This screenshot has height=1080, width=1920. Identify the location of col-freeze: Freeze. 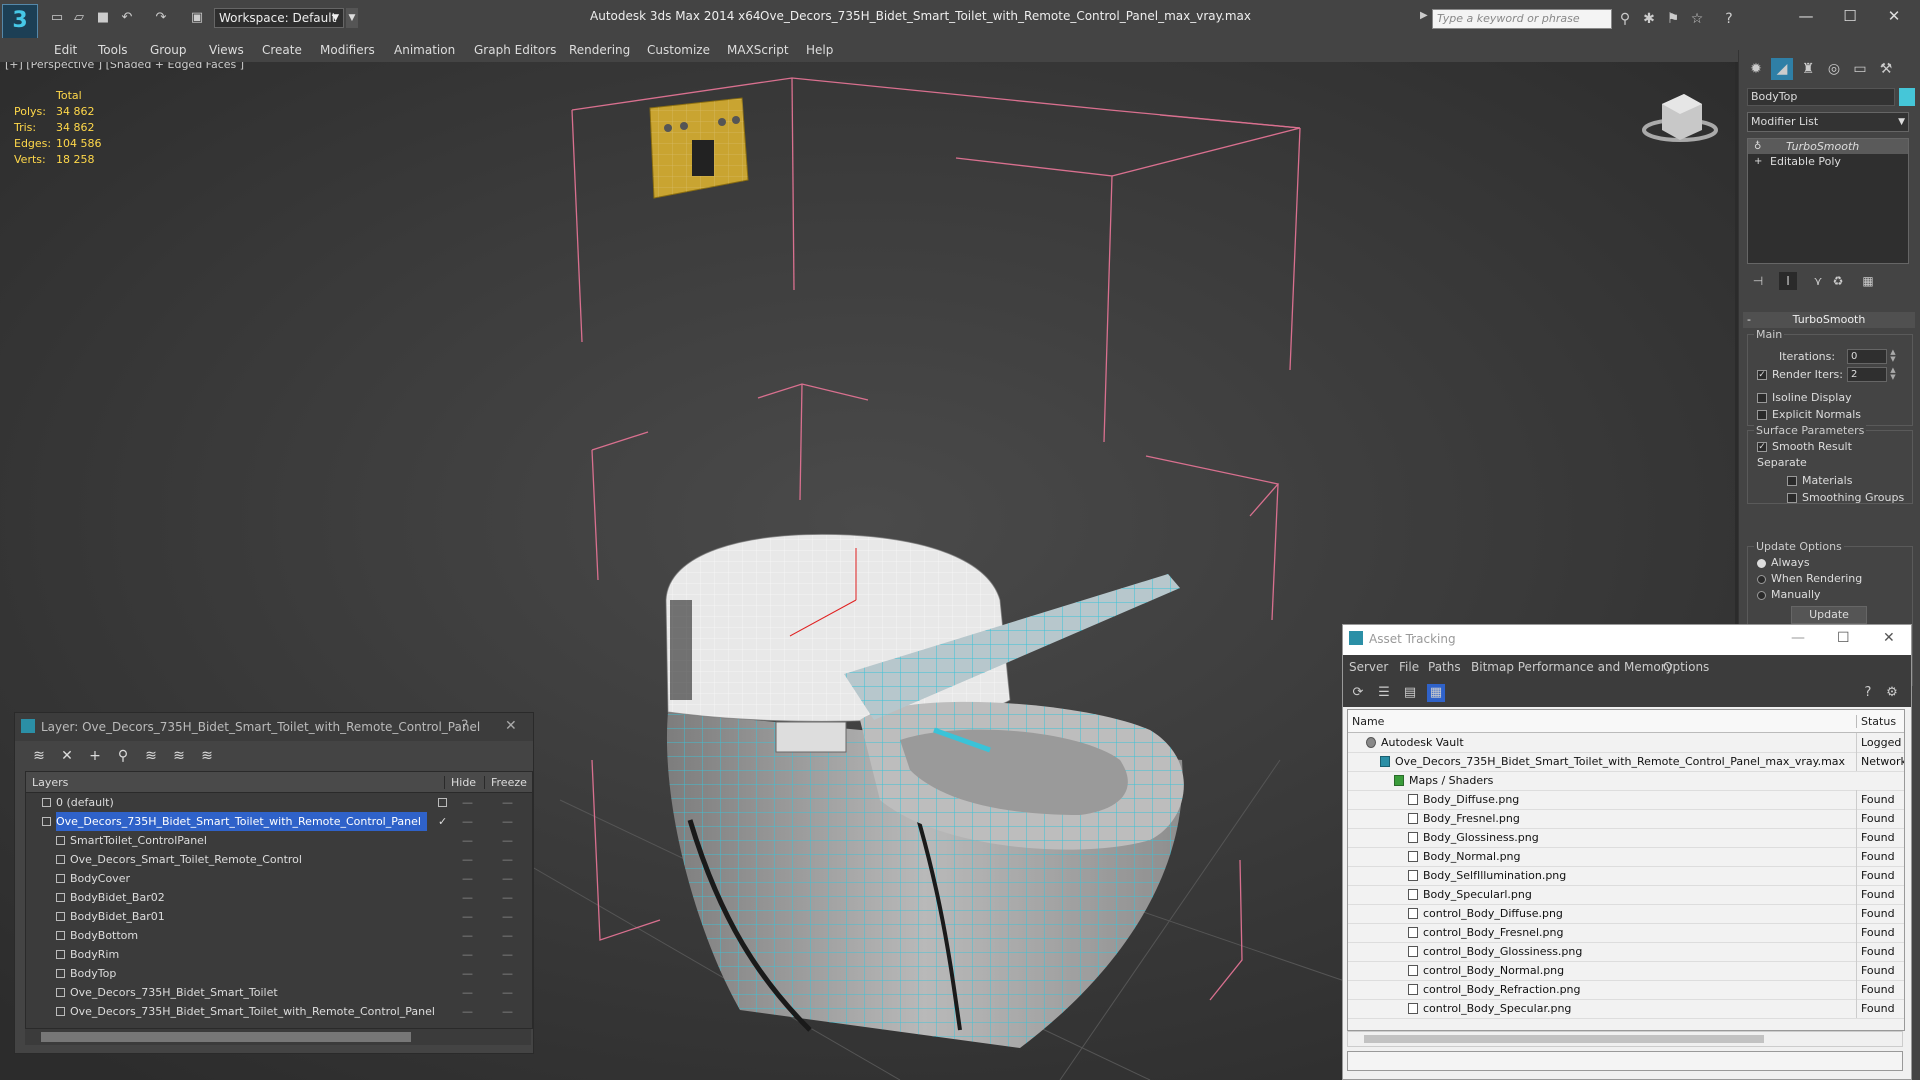
(505, 782).